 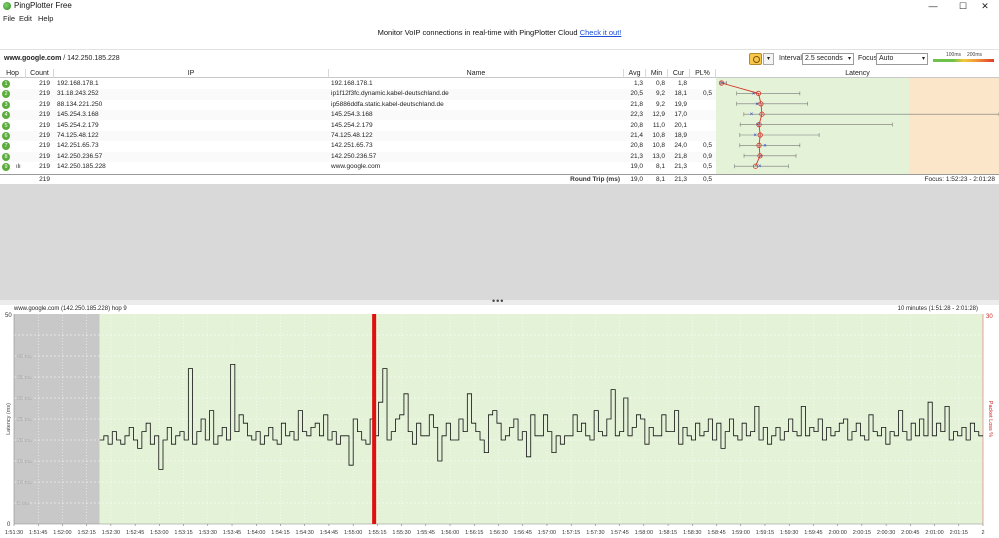 I want to click on interval-select: 2.5 seconds ▾, so click(x=828, y=59).